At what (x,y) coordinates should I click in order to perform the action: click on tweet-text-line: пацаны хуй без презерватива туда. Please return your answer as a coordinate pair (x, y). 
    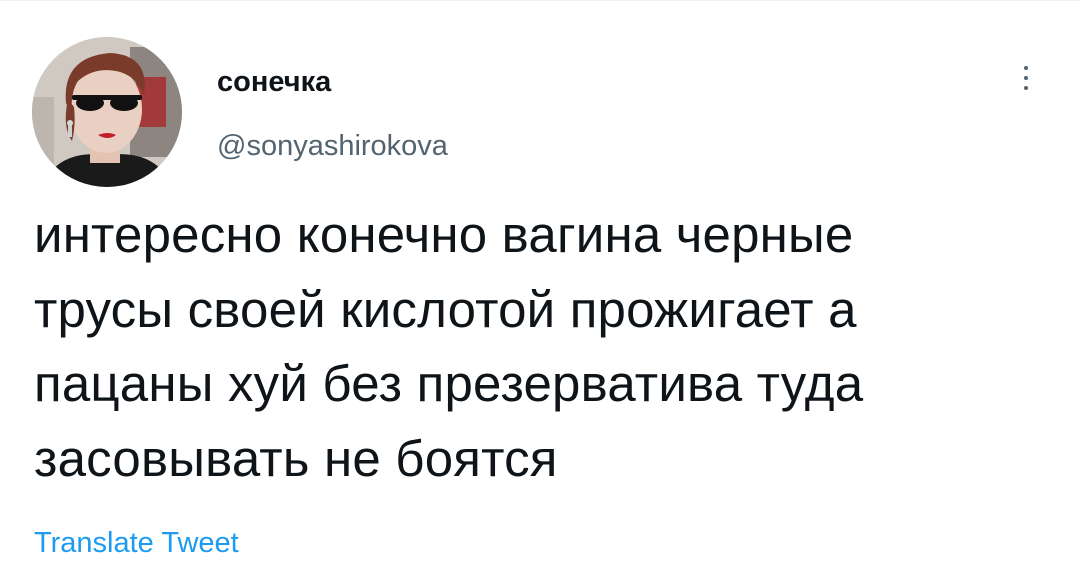
    Looking at the image, I should click on (449, 383).